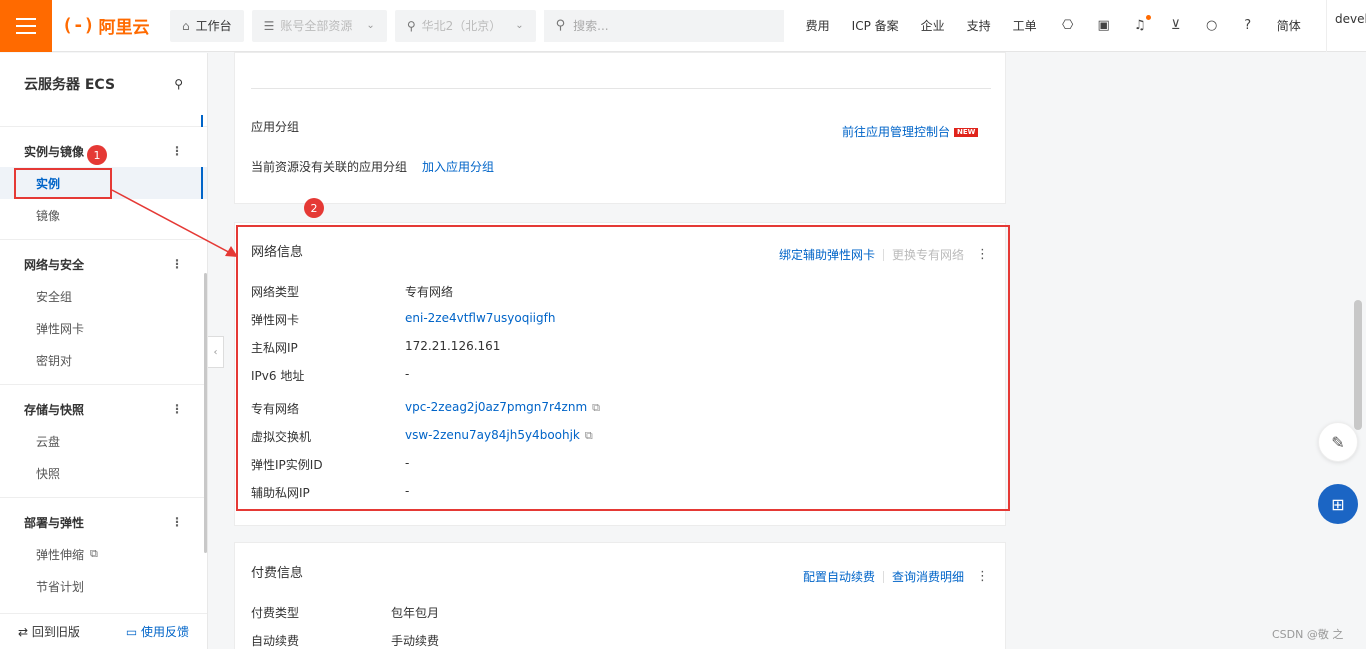 The height and width of the screenshot is (649, 1366). I want to click on sidebar-group-title: 网络与安全, so click(54, 264).